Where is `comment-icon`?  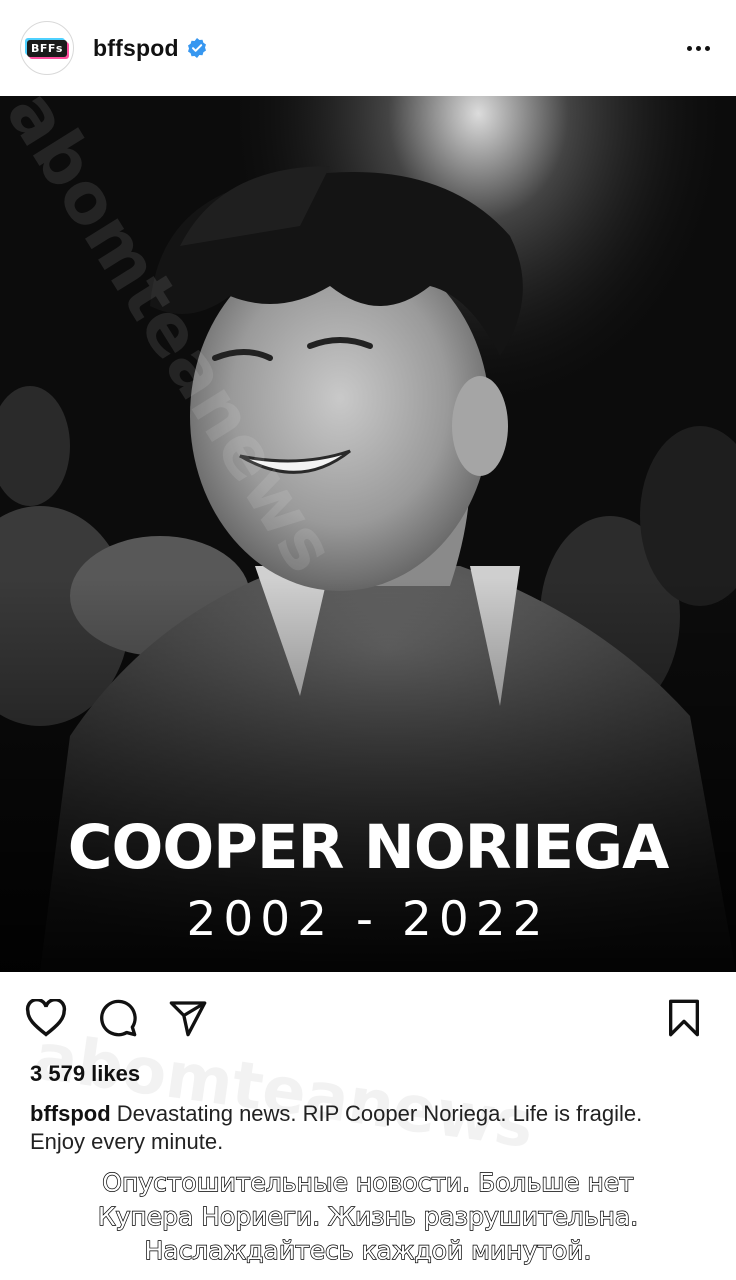 comment-icon is located at coordinates (118, 1018).